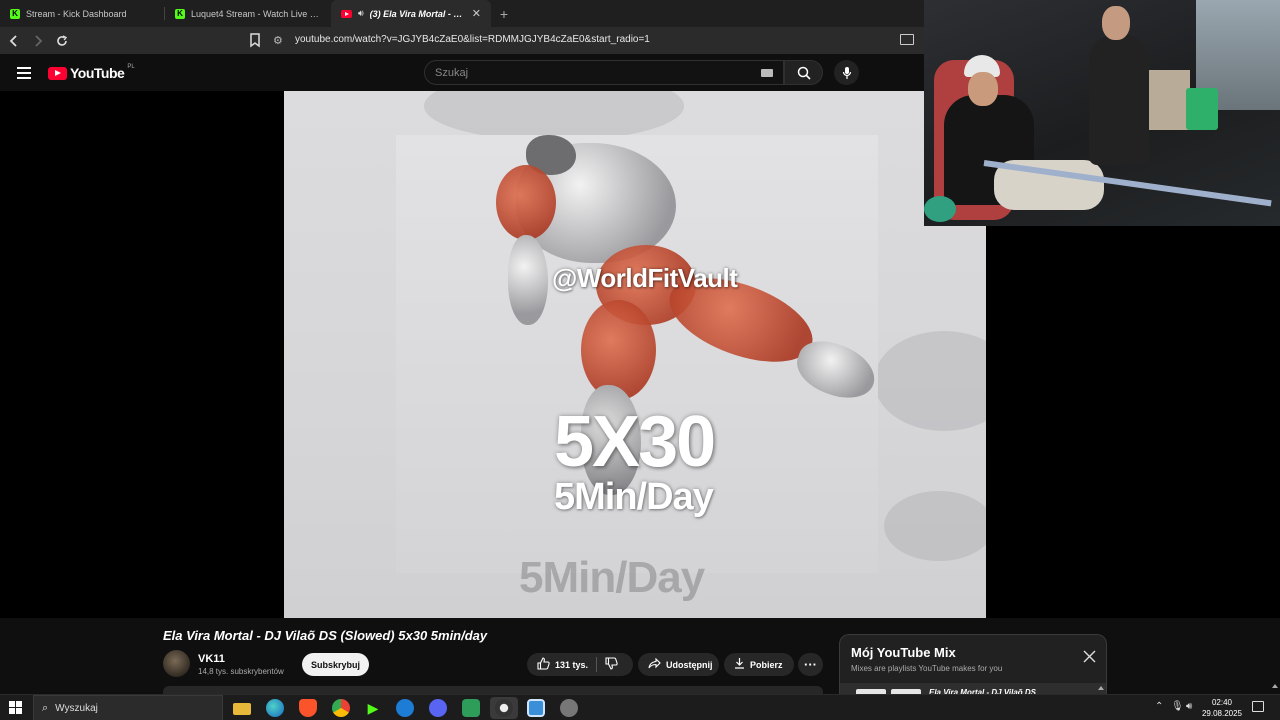 This screenshot has width=1280, height=720. I want to click on avatar, so click(176, 663).